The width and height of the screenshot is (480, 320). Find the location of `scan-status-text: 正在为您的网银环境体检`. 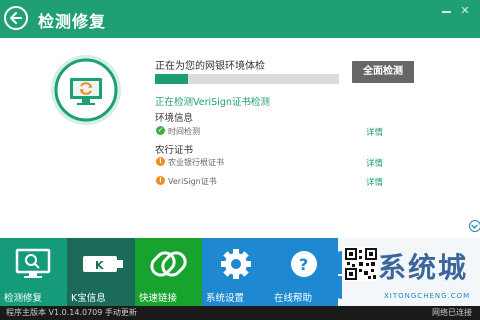

scan-status-text: 正在为您的网银环境体检 is located at coordinates (210, 66).